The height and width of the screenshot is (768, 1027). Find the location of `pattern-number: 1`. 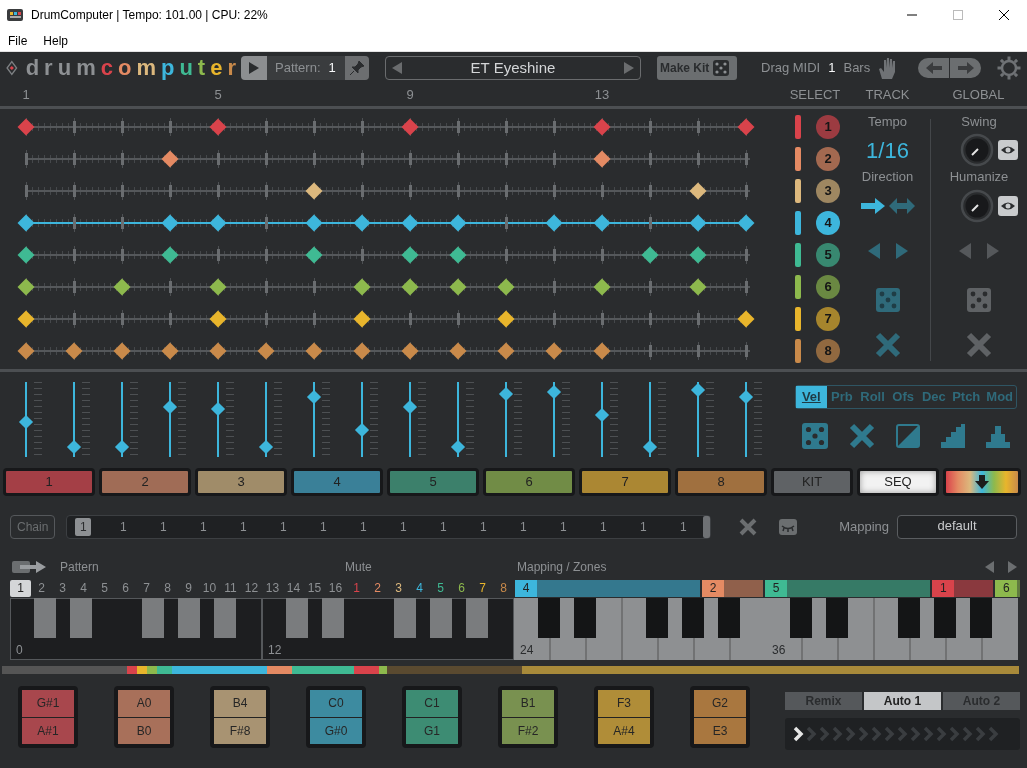

pattern-number: 1 is located at coordinates (336, 68).